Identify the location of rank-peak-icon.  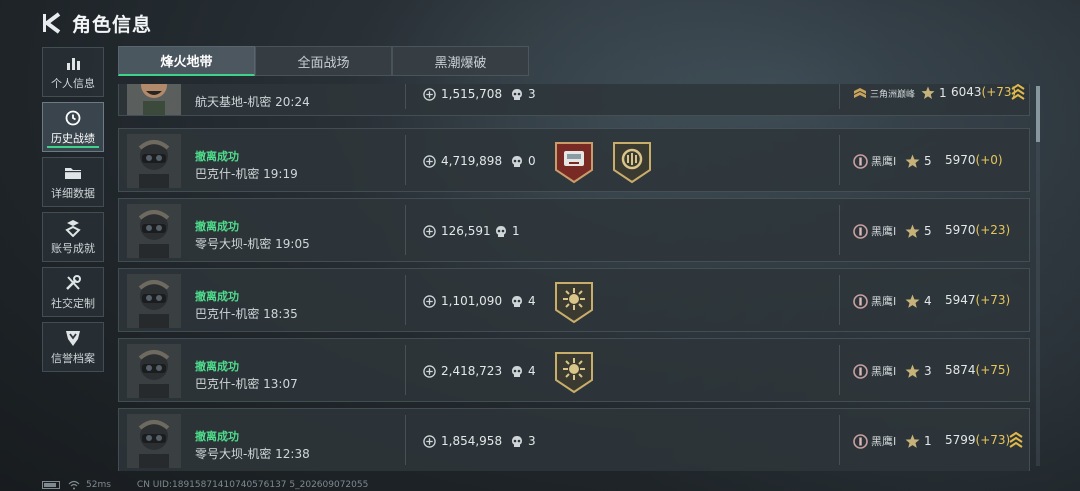
(860, 93).